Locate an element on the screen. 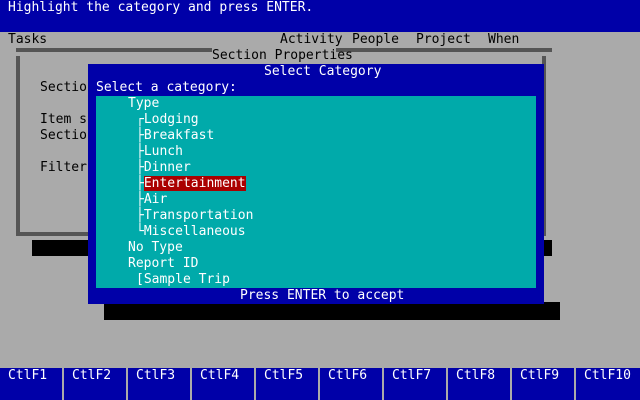  section-properties-border-left is located at coordinates (114, 50).